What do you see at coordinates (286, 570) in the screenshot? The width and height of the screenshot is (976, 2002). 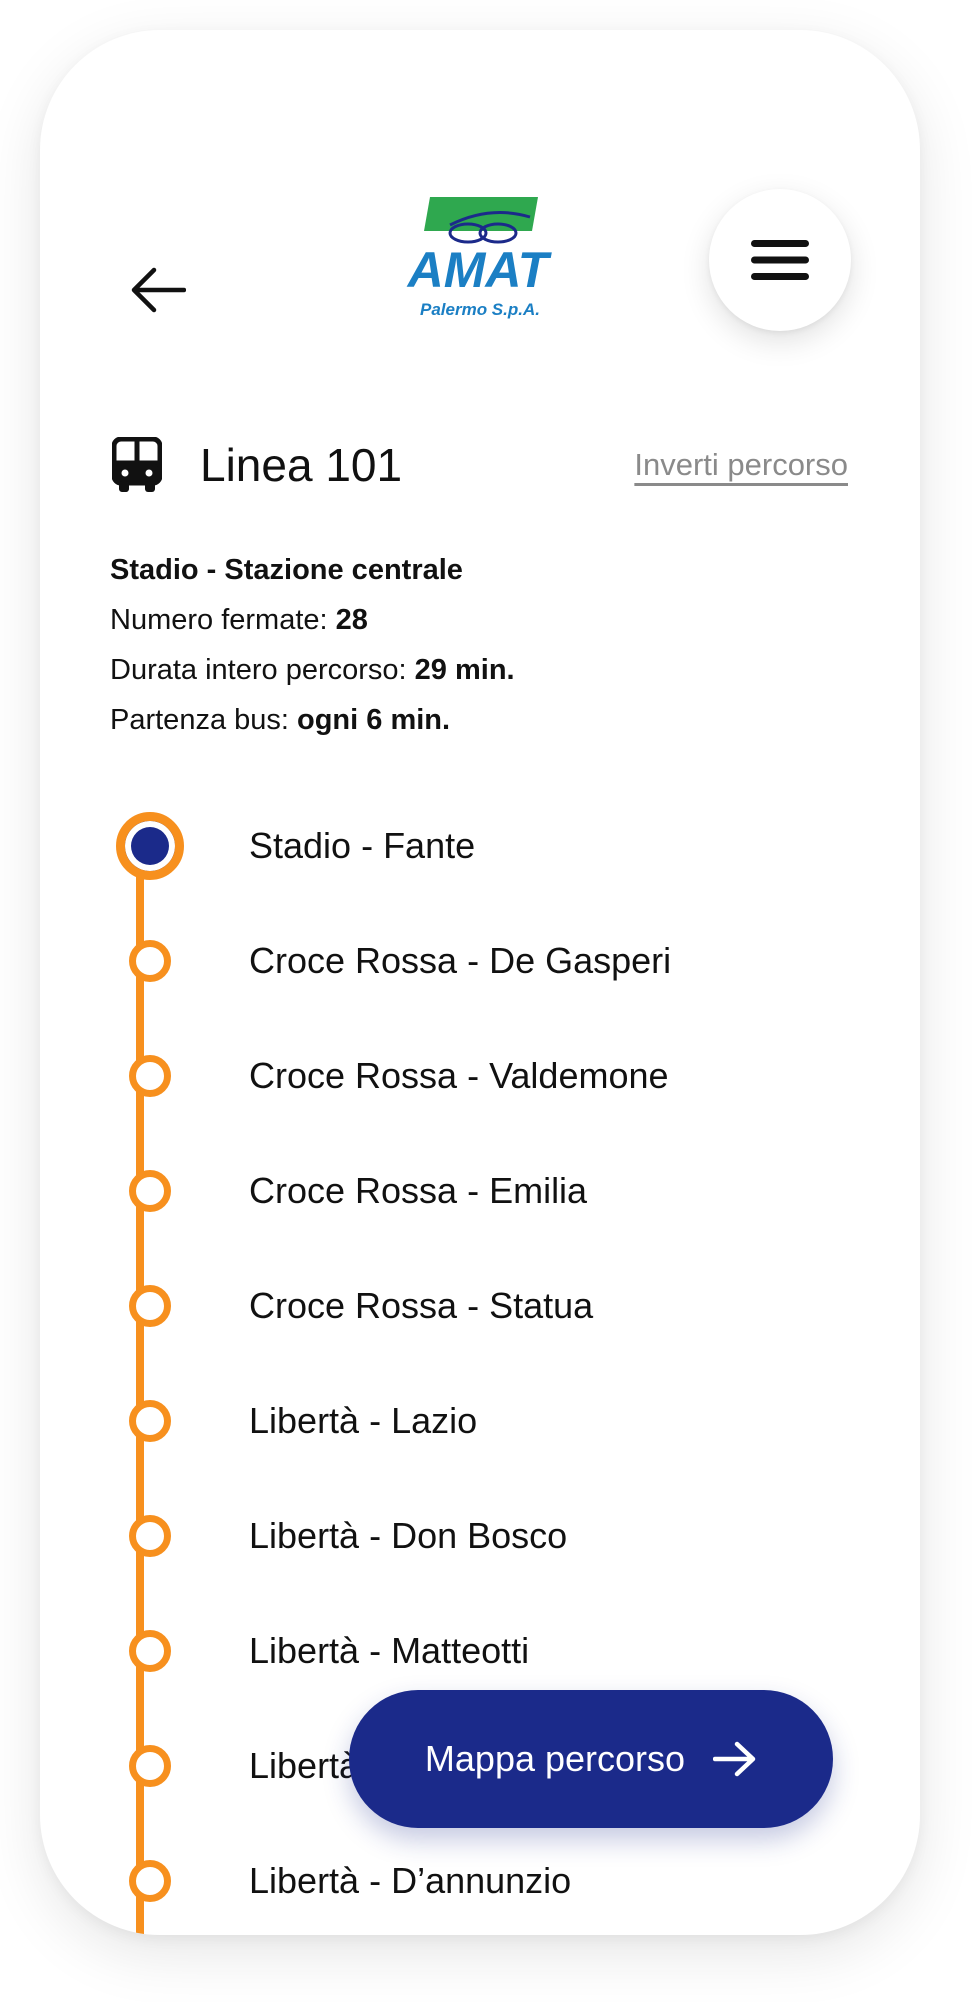 I see `route-name: Stadio - Stazione centrale` at bounding box center [286, 570].